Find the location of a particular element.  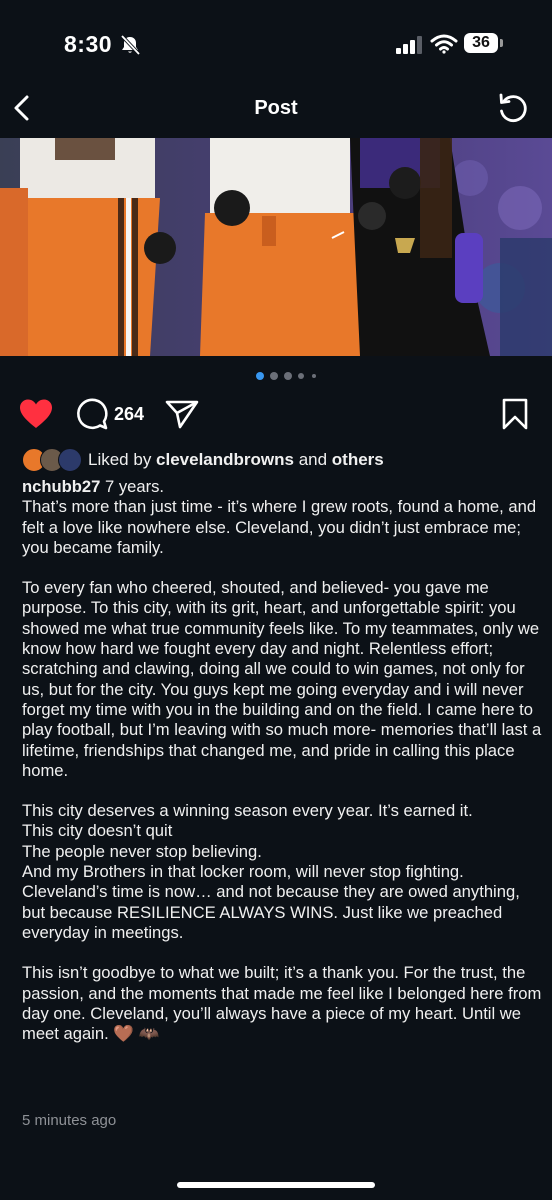

author-username: nchubb27 is located at coordinates (61, 486).